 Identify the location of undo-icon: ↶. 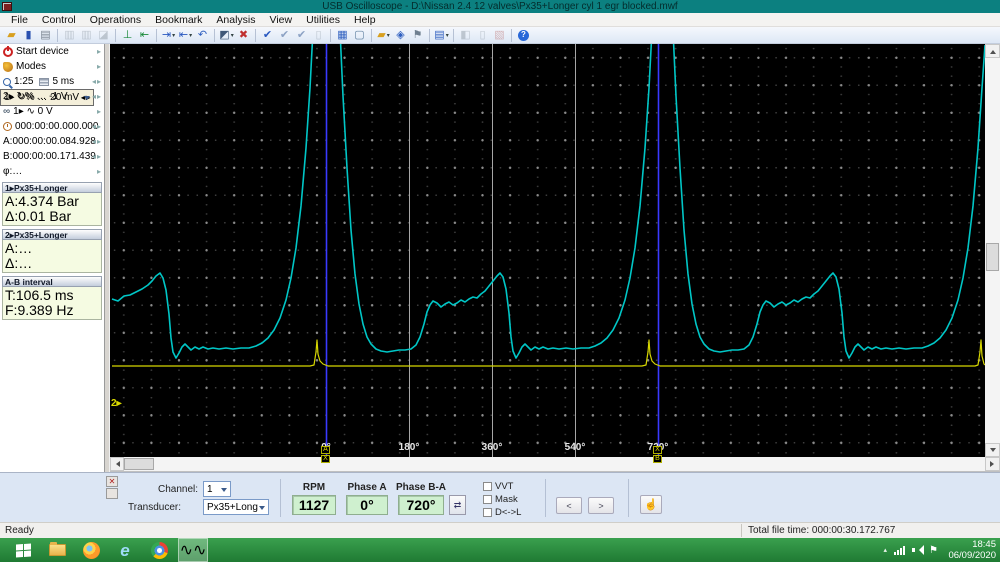
(202, 34).